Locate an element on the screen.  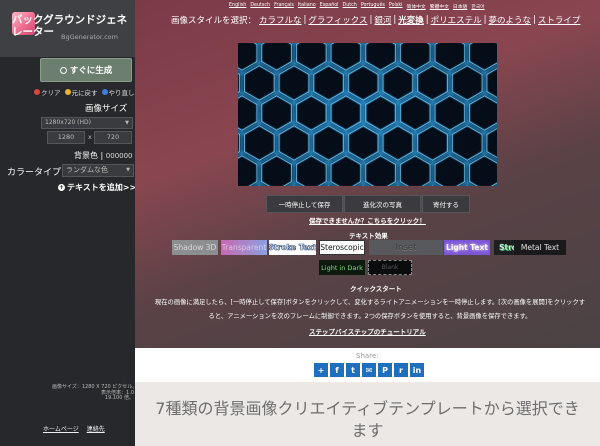
bottom-section: 7種類の背景画像クリエイティブテンプレートから選択できます is located at coordinates (367, 414).